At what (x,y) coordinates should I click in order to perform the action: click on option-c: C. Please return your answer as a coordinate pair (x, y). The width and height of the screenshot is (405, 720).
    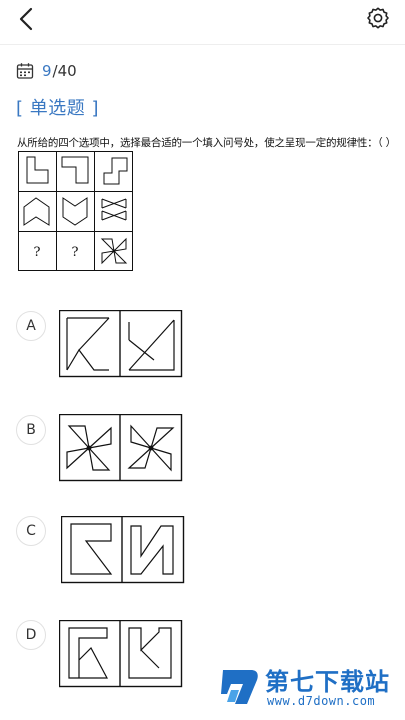
    Looking at the image, I should click on (204, 554).